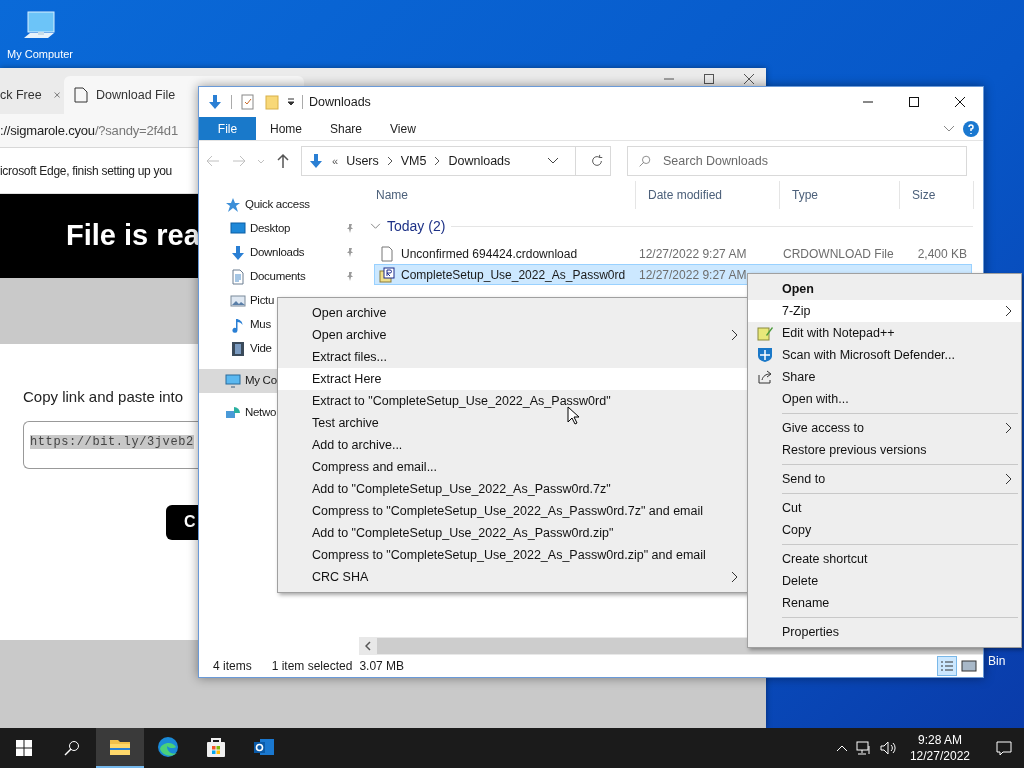 The image size is (1024, 768). What do you see at coordinates (340, 102) in the screenshot?
I see `window-title: Downloads` at bounding box center [340, 102].